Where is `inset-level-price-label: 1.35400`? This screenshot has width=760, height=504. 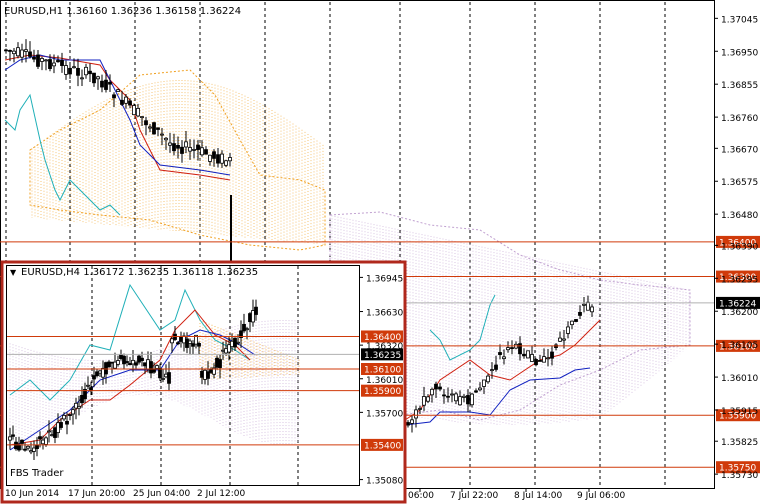 inset-level-price-label: 1.35400 is located at coordinates (382, 446).